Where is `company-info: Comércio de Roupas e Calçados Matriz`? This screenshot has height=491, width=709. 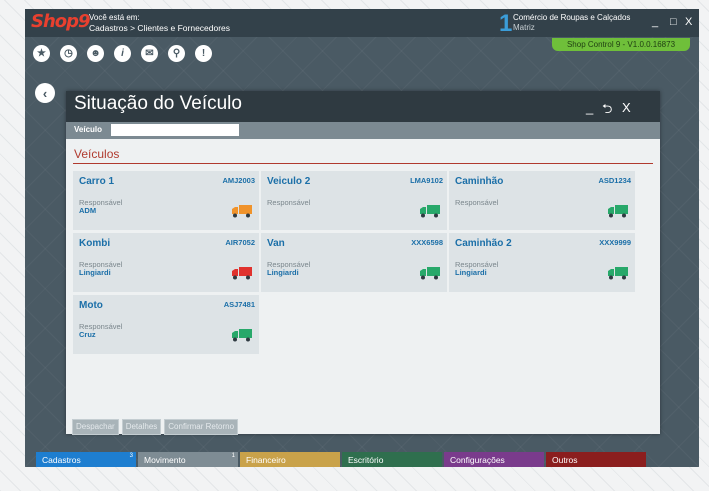 company-info: Comércio de Roupas e Calçados Matriz is located at coordinates (571, 23).